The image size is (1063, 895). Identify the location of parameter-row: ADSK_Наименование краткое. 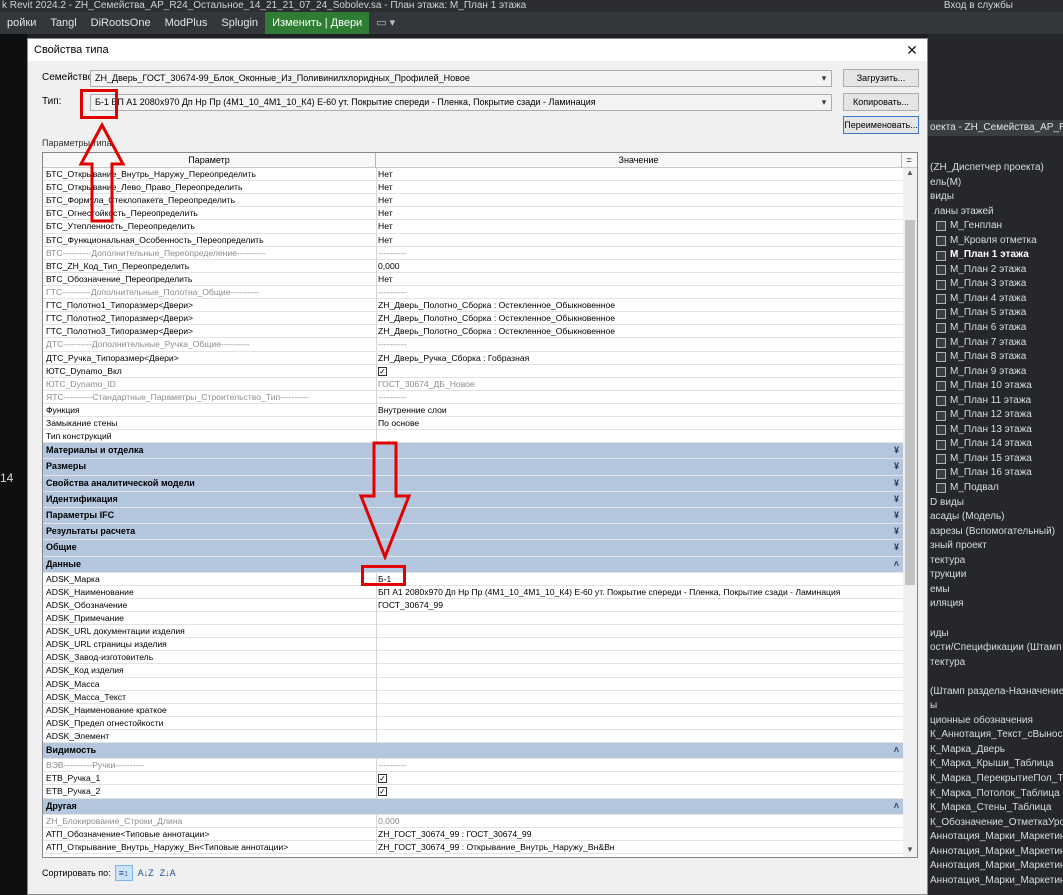
(473, 710).